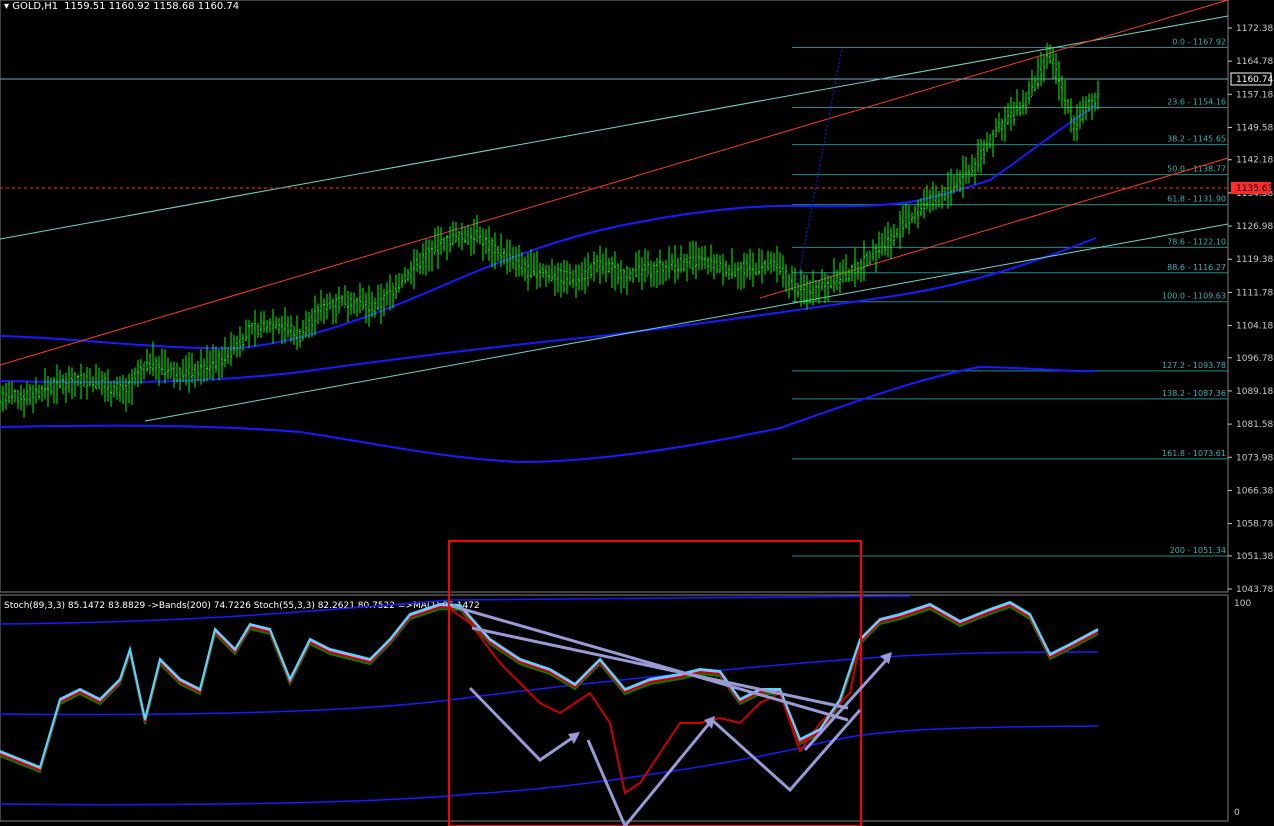 The height and width of the screenshot is (826, 1274). I want to click on osc-axis-top: 100, so click(1242, 604).